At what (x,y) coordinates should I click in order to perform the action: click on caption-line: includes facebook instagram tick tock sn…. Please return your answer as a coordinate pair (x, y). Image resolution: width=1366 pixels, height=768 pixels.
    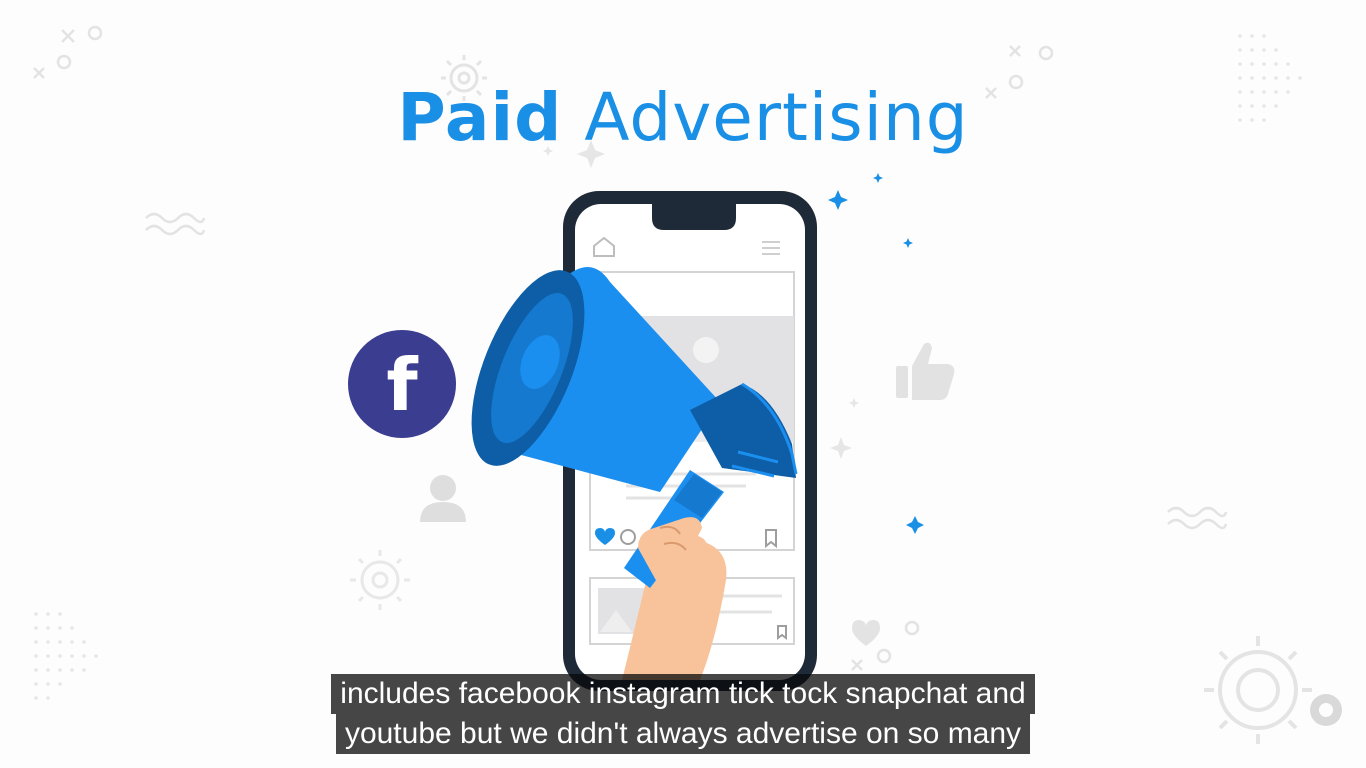
    Looking at the image, I should click on (683, 694).